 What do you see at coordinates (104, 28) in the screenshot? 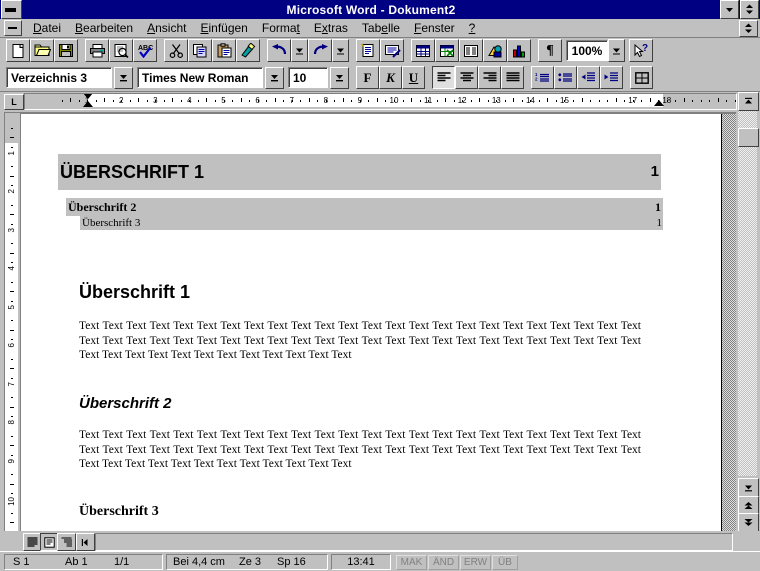
I see `menu-bearbeiten: Bearbeiten` at bounding box center [104, 28].